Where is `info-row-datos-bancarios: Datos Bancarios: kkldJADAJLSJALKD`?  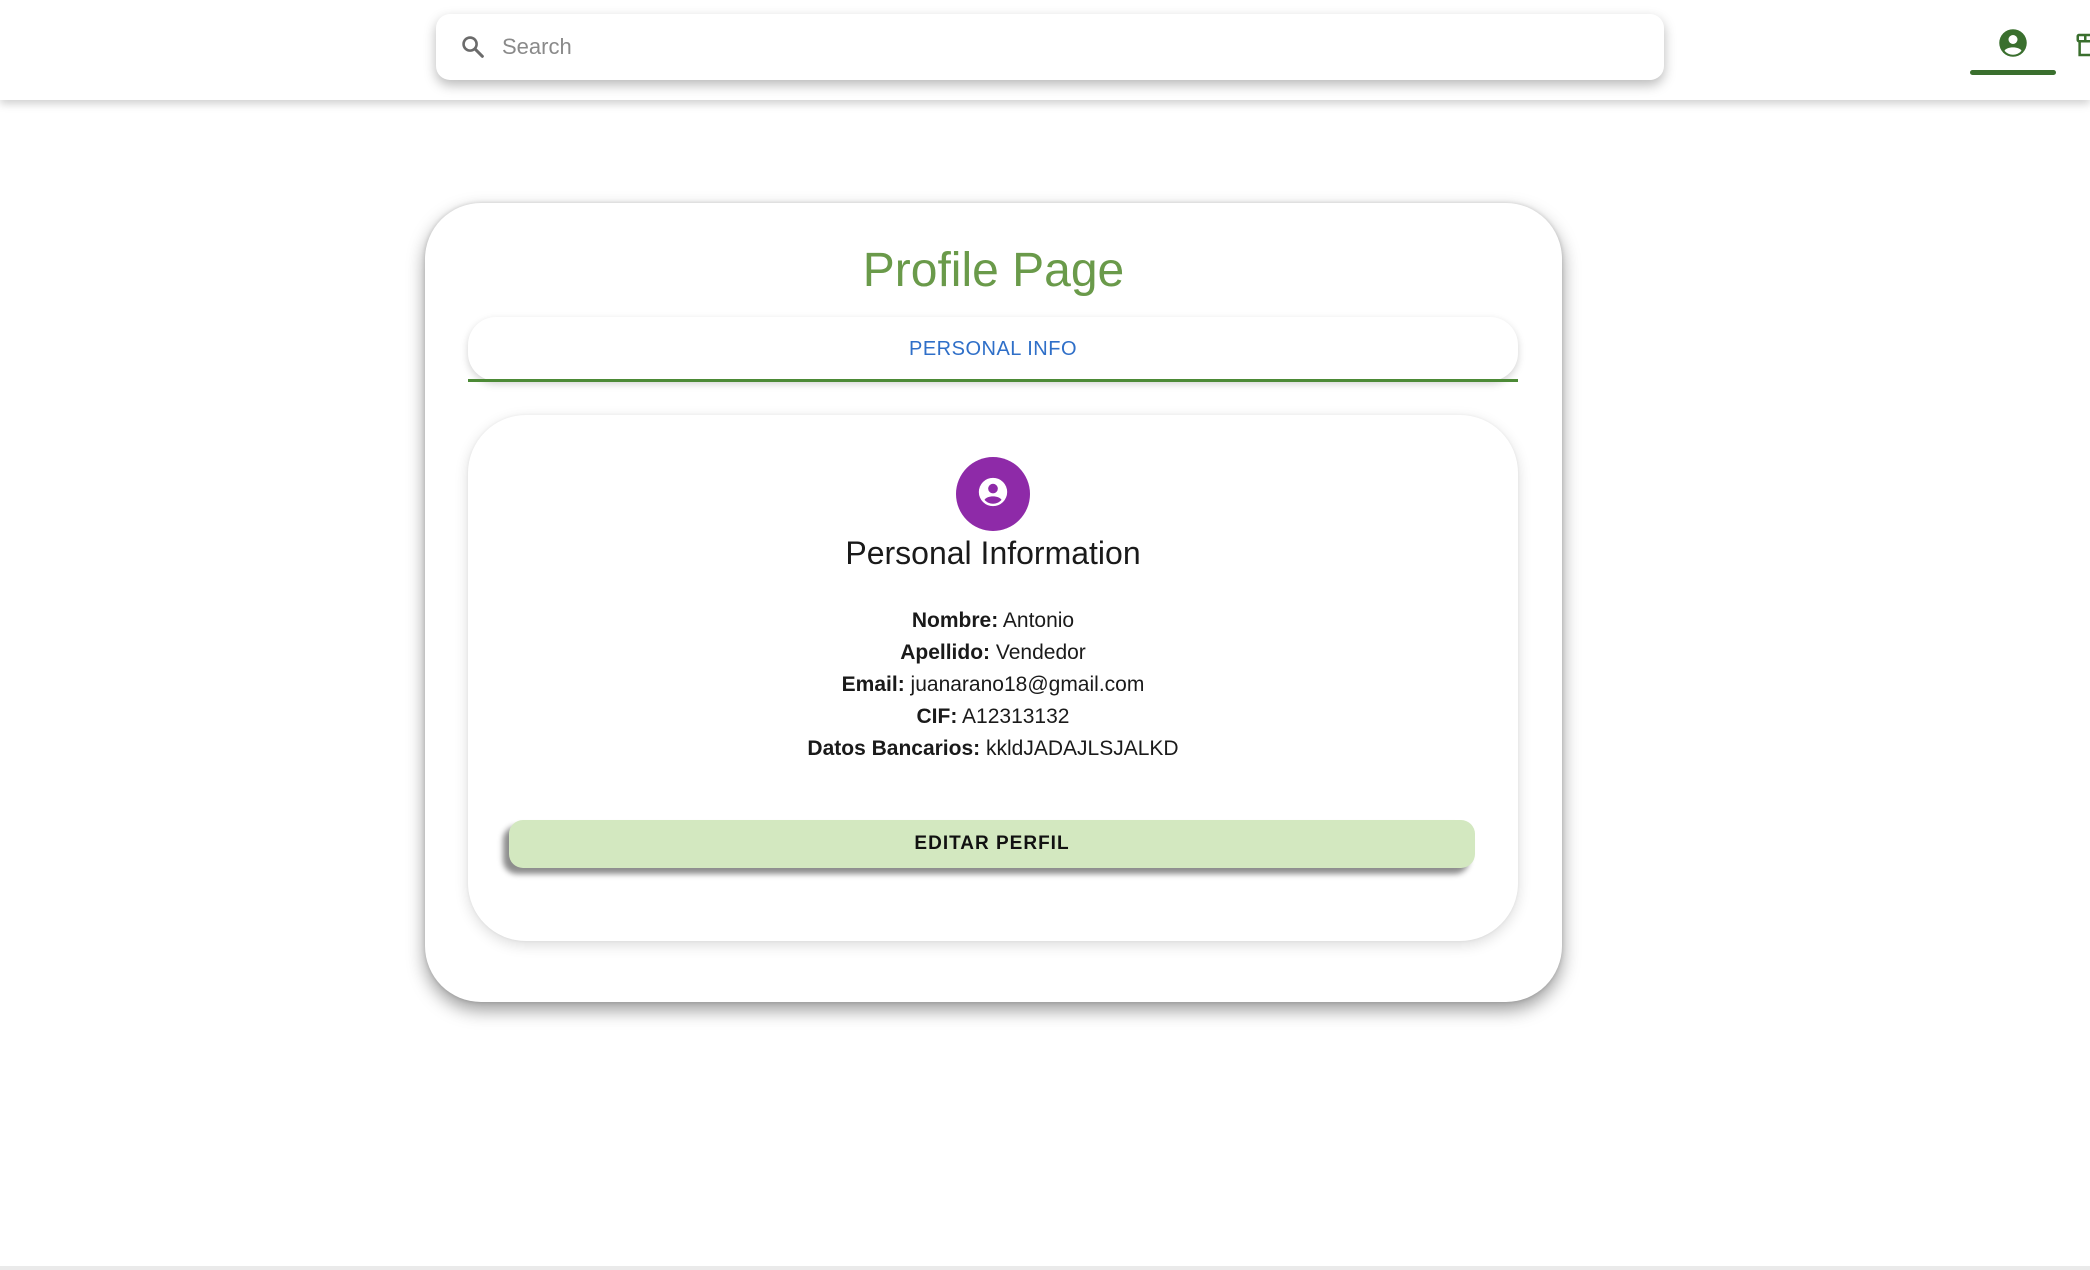 info-row-datos-bancarios: Datos Bancarios: kkldJADAJLSJALKD is located at coordinates (993, 749).